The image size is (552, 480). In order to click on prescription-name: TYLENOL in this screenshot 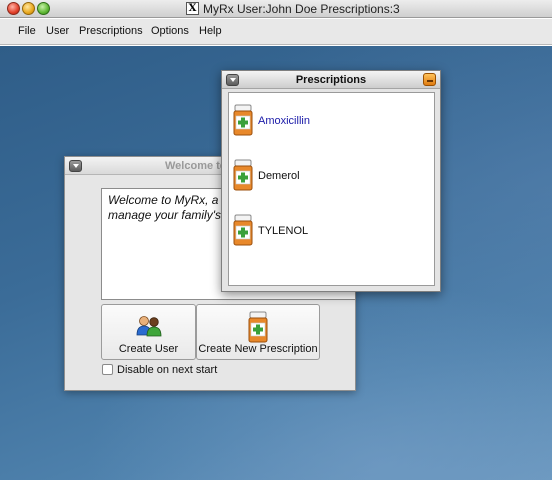, I will do `click(283, 231)`.